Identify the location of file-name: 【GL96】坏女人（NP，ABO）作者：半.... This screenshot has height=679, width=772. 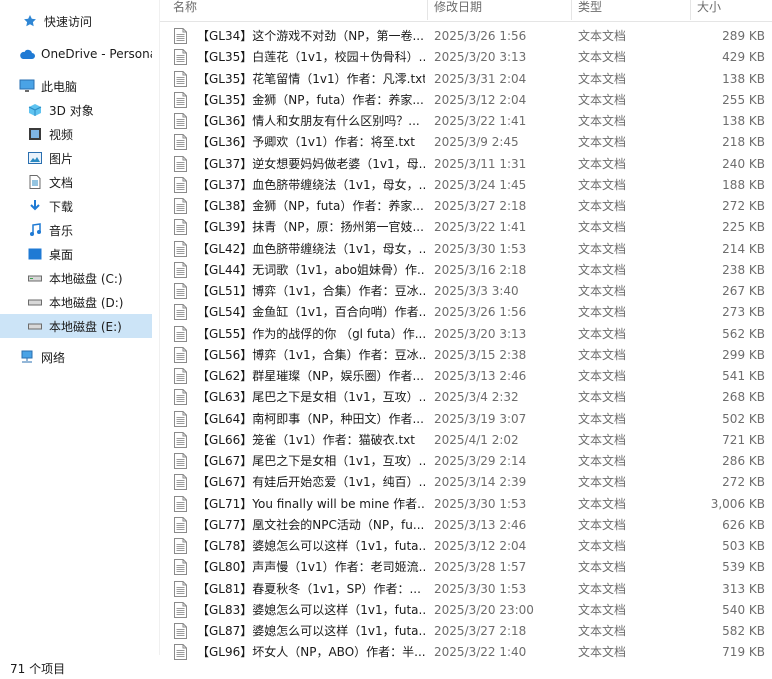
(311, 652).